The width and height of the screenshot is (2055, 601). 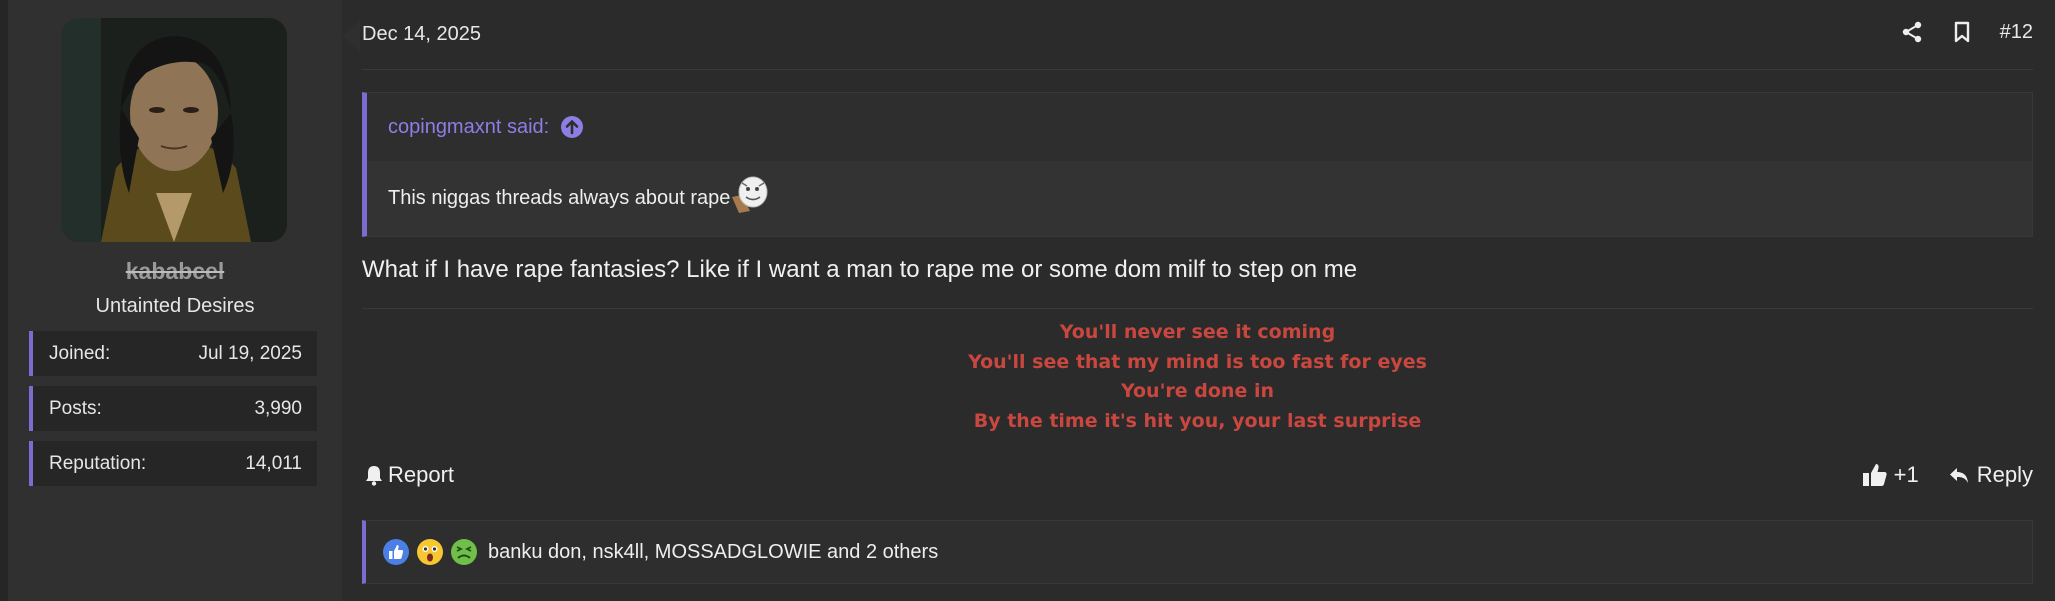 What do you see at coordinates (173, 408) in the screenshot?
I see `stat-posts: Posts: 3,990` at bounding box center [173, 408].